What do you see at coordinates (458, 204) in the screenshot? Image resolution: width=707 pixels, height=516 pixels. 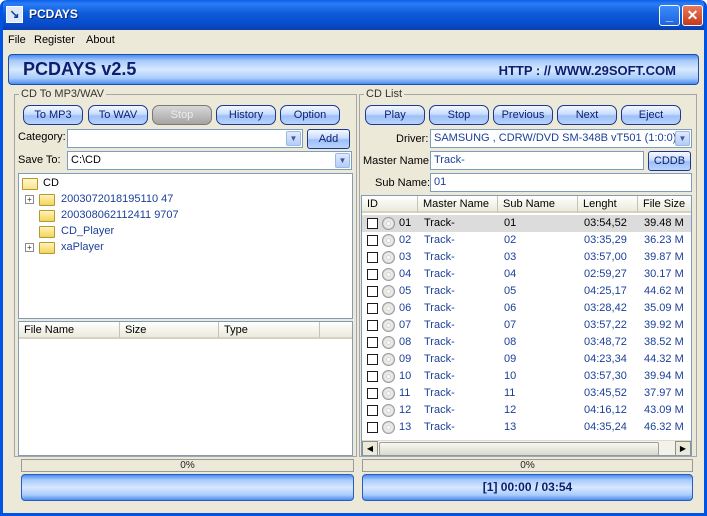 I see `col-master-name: Master Name` at bounding box center [458, 204].